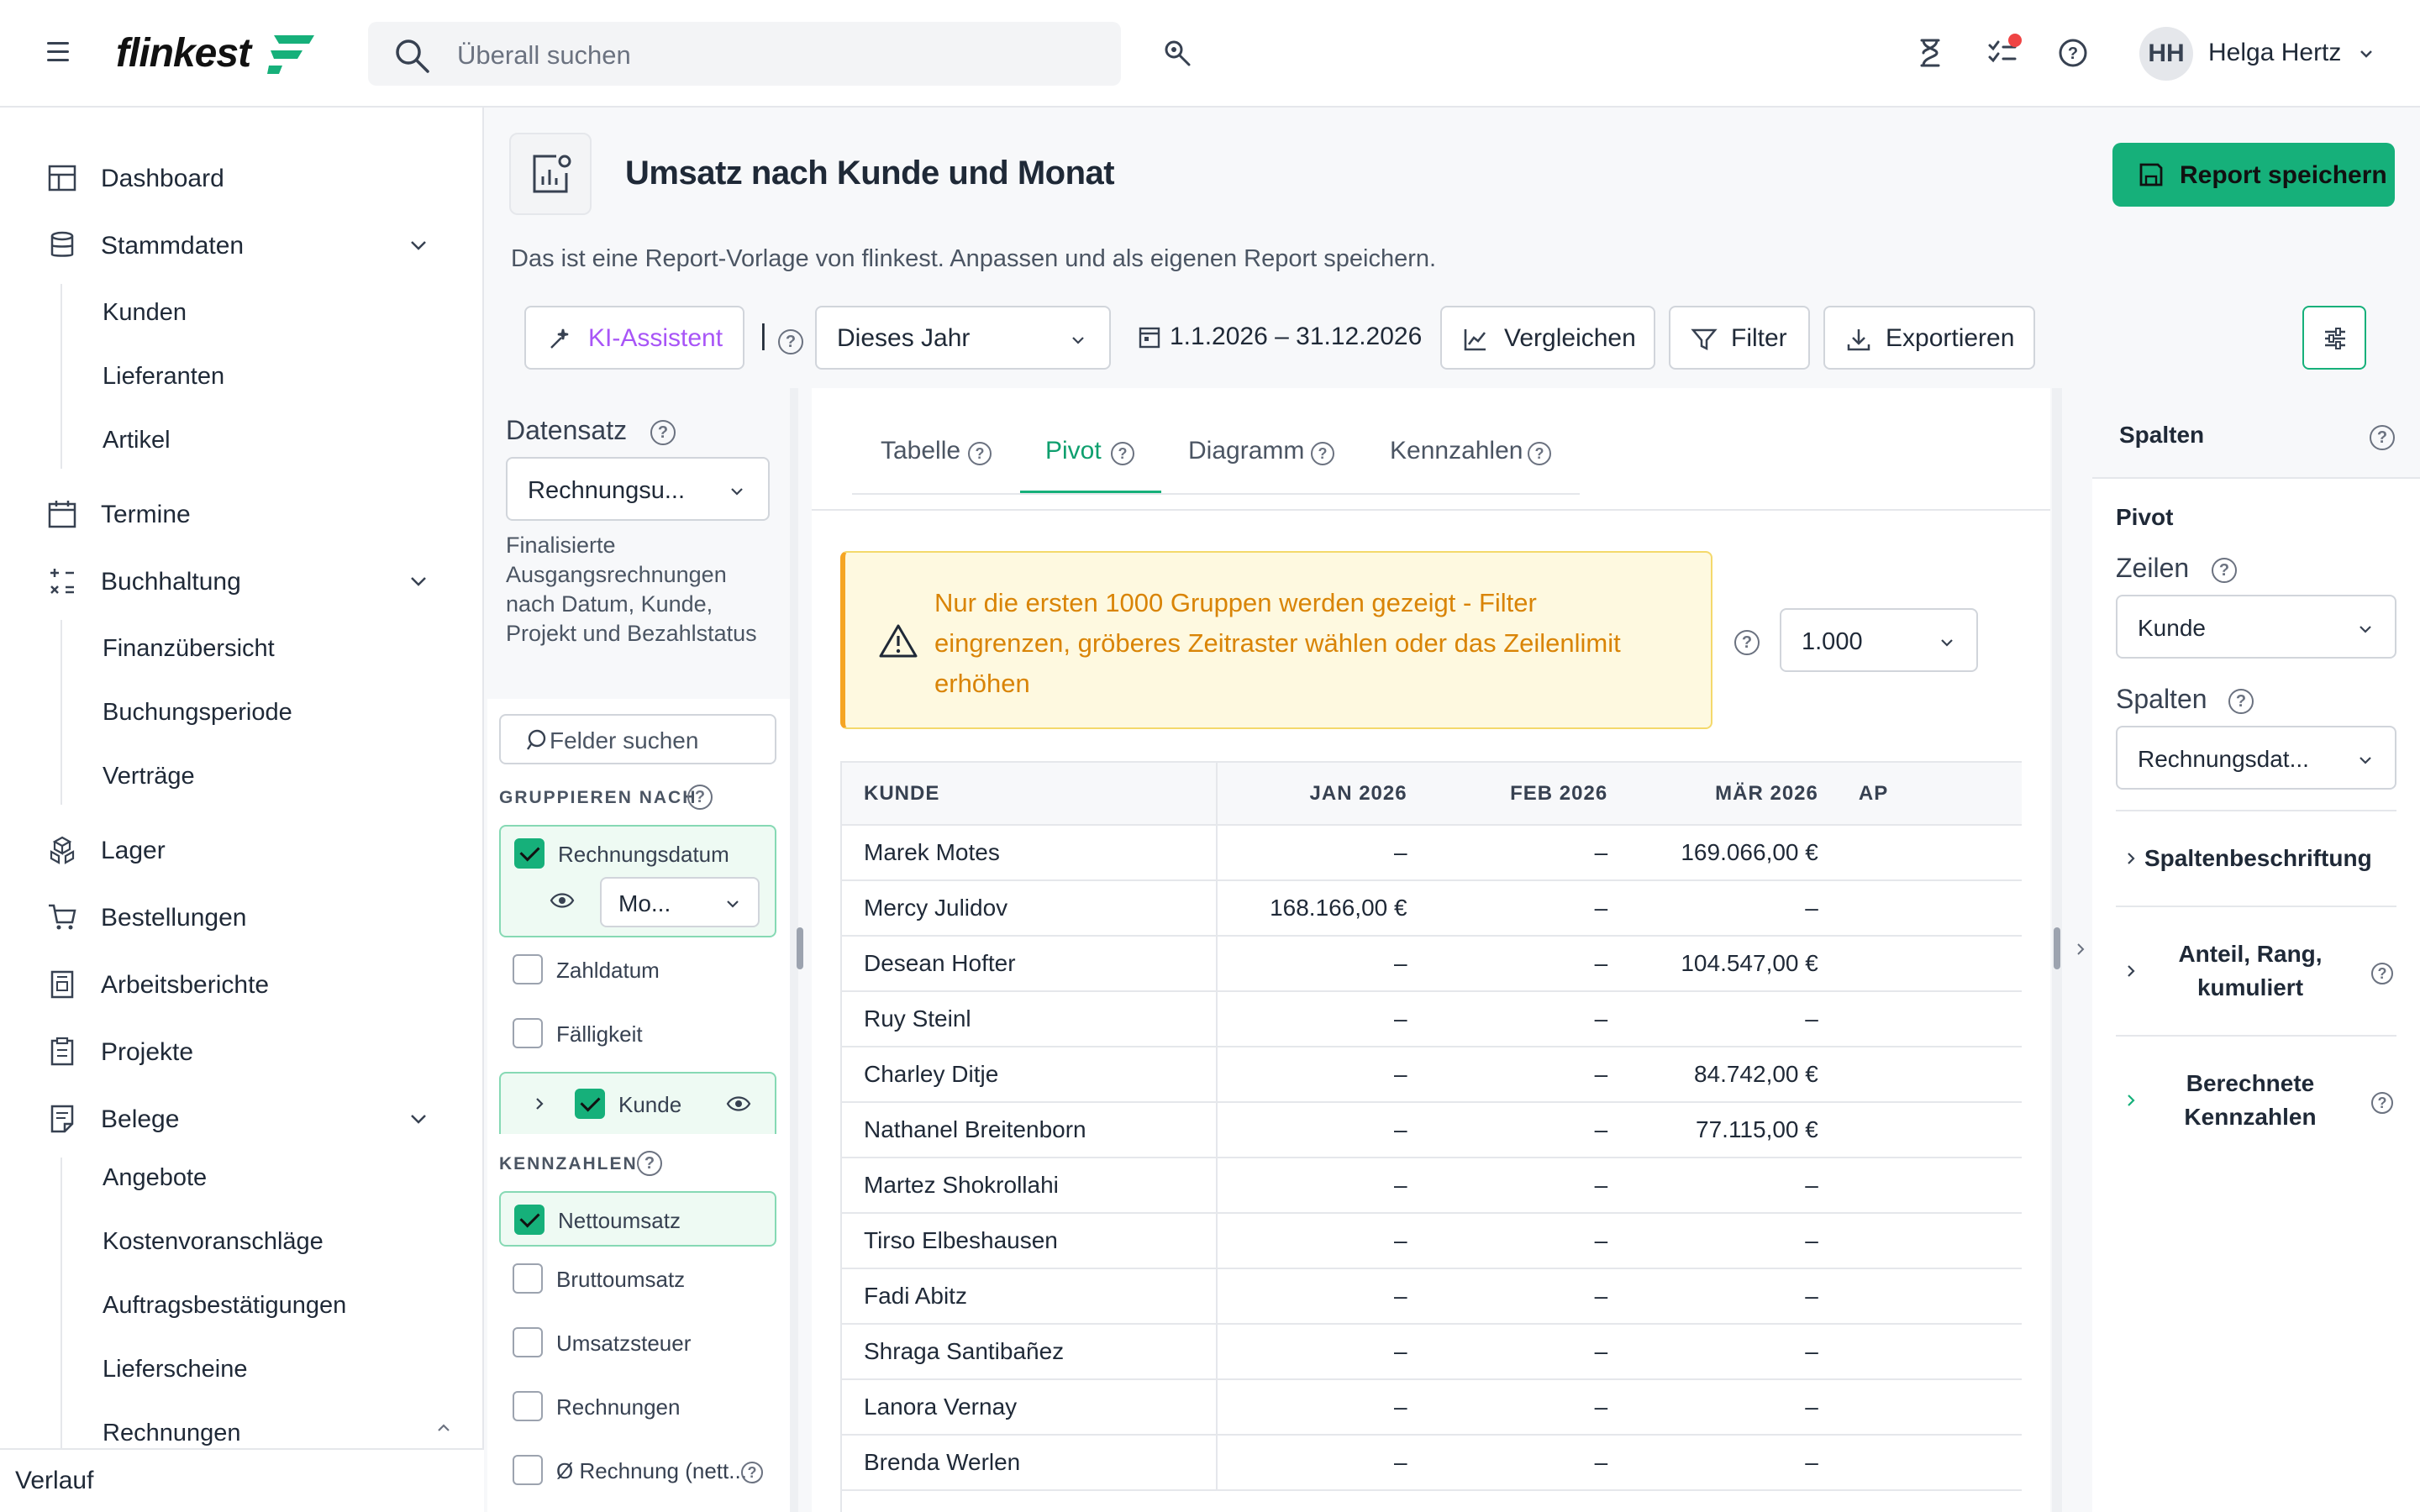 Image resolution: width=2420 pixels, height=1512 pixels. Describe the element at coordinates (1528, 794) in the screenshot. I see `column-header: FEB 2026` at that location.